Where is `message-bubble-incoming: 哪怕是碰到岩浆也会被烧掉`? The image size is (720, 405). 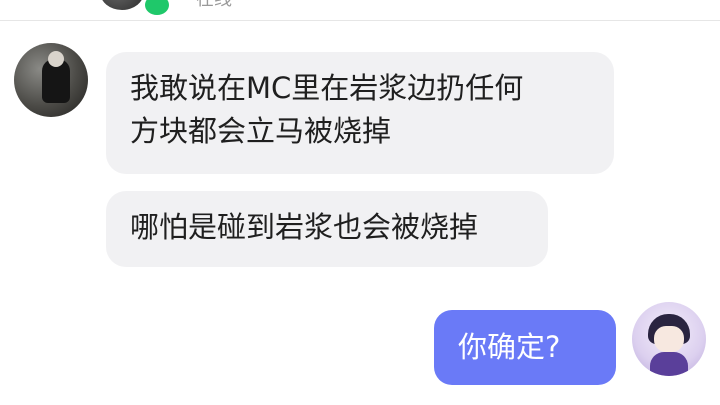 message-bubble-incoming: 哪怕是碰到岩浆也会被烧掉 is located at coordinates (327, 229).